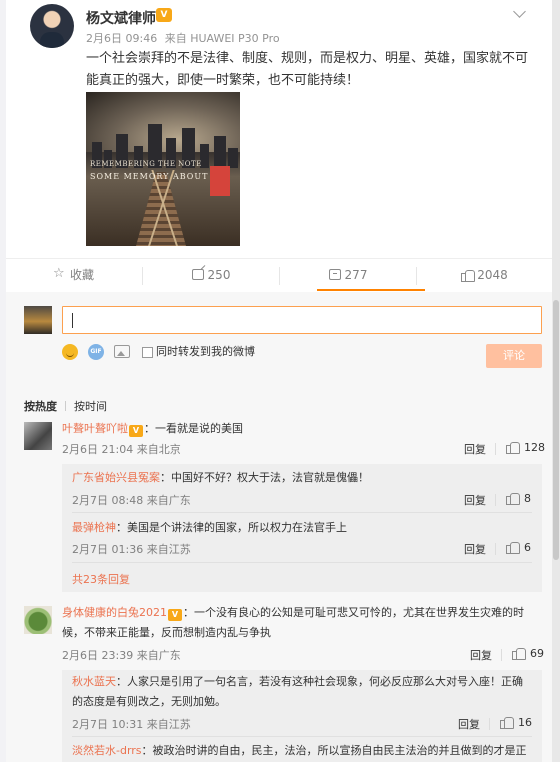 The image size is (560, 762). I want to click on comment-body: ：一看就是说的美国, so click(193, 428).